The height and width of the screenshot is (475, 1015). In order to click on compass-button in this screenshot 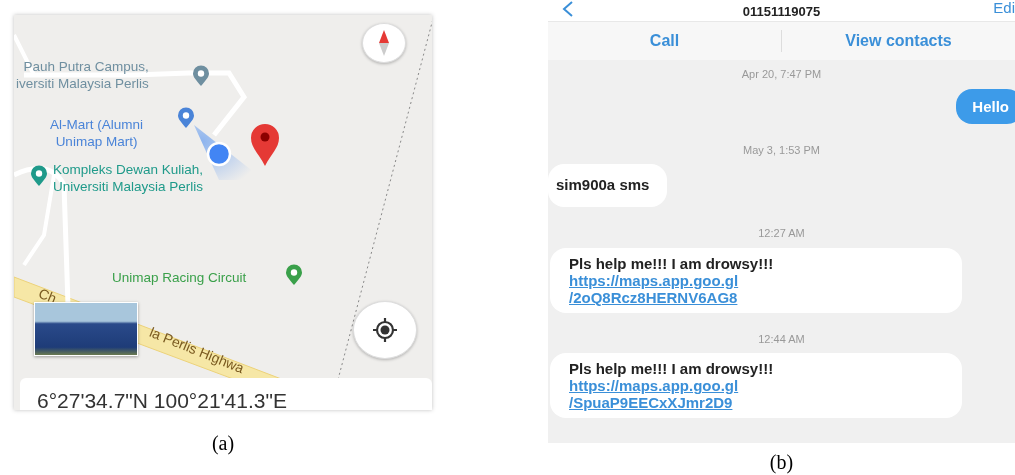, I will do `click(384, 43)`.